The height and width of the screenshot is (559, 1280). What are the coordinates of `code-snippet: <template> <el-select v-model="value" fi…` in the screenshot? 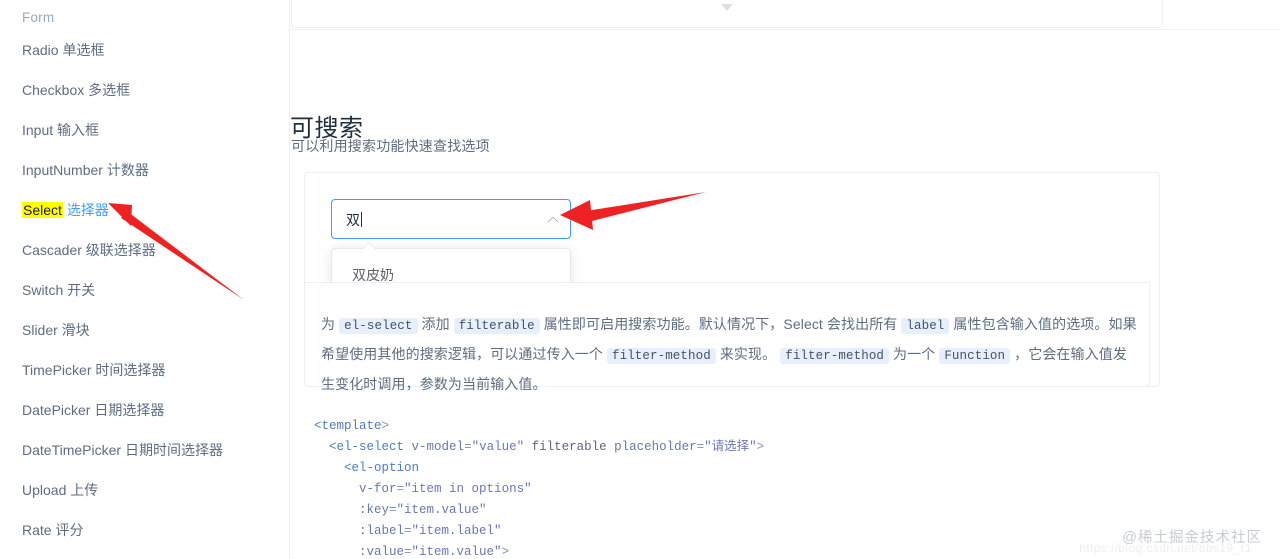 It's located at (539, 487).